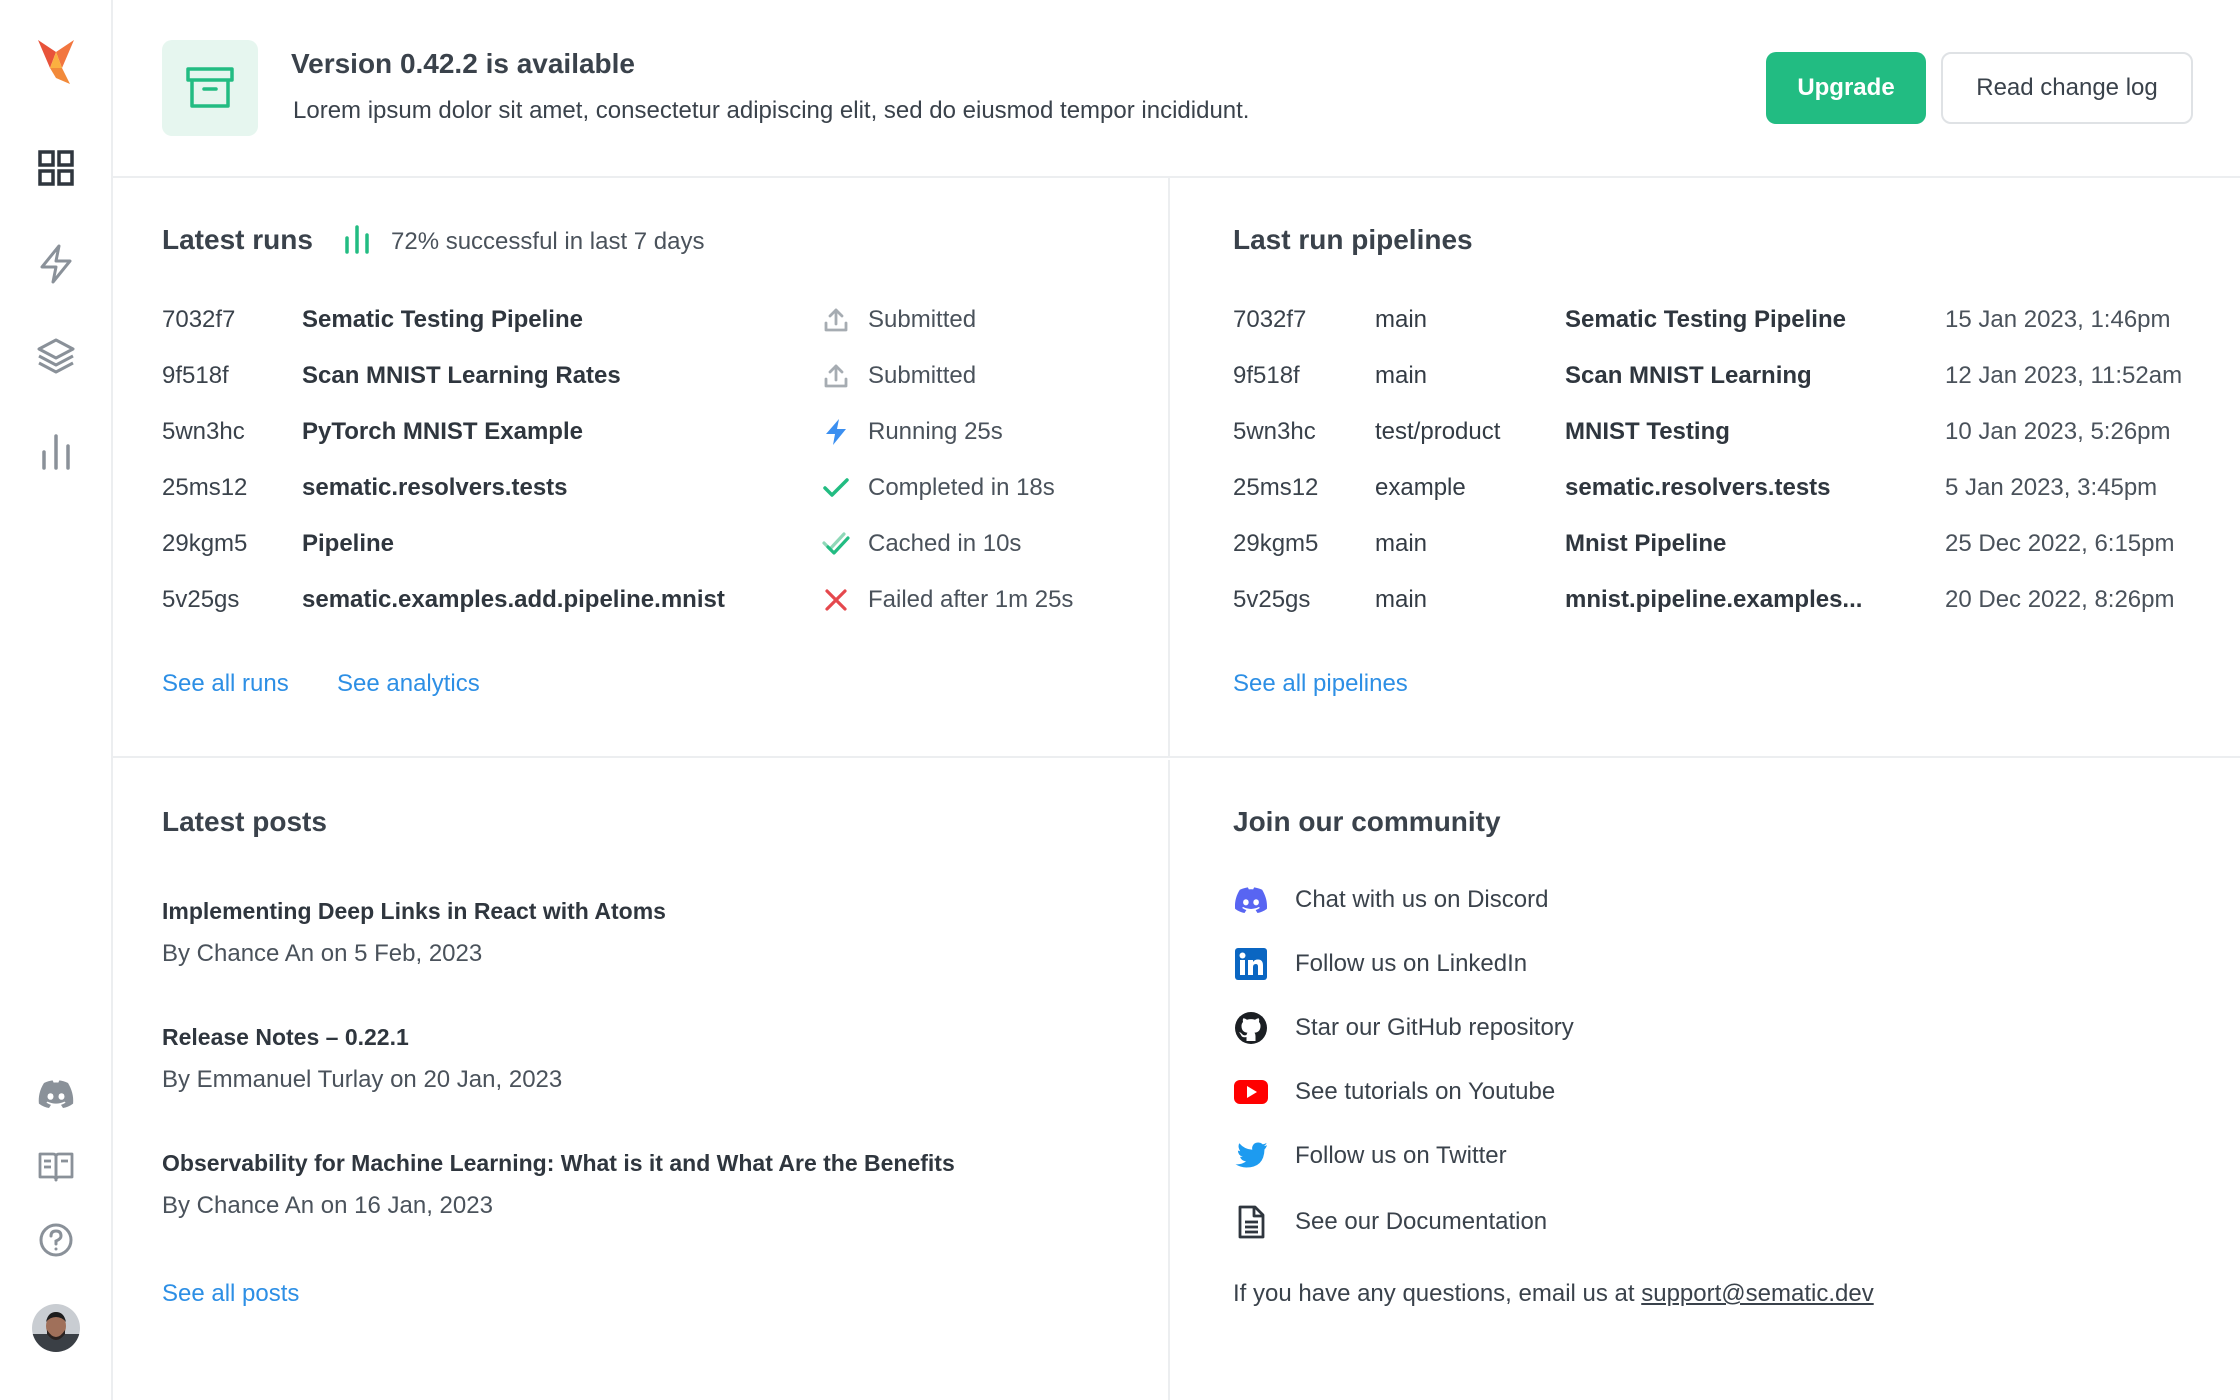 This screenshot has height=1400, width=2240. Describe the element at coordinates (1422, 899) in the screenshot. I see `community-link-label: Chat with us on Discord` at that location.